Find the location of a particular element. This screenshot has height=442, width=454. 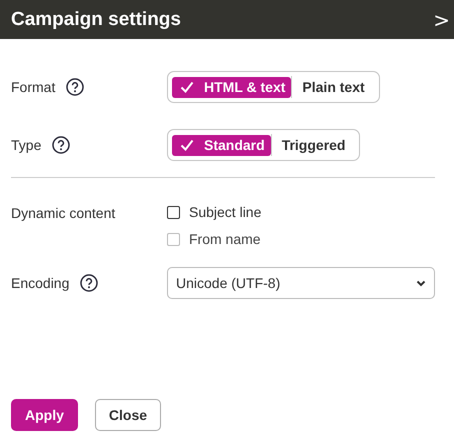

collapse-button: > is located at coordinates (443, 20).